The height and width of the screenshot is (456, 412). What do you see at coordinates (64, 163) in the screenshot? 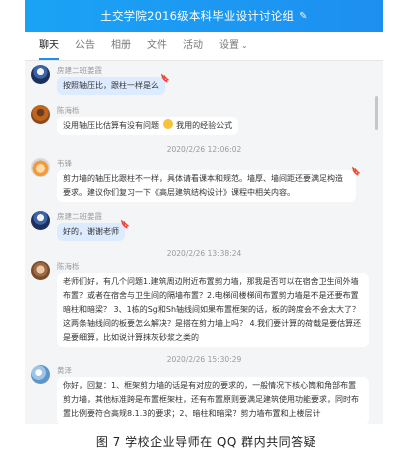
I see `sender-name: 韦锋` at bounding box center [64, 163].